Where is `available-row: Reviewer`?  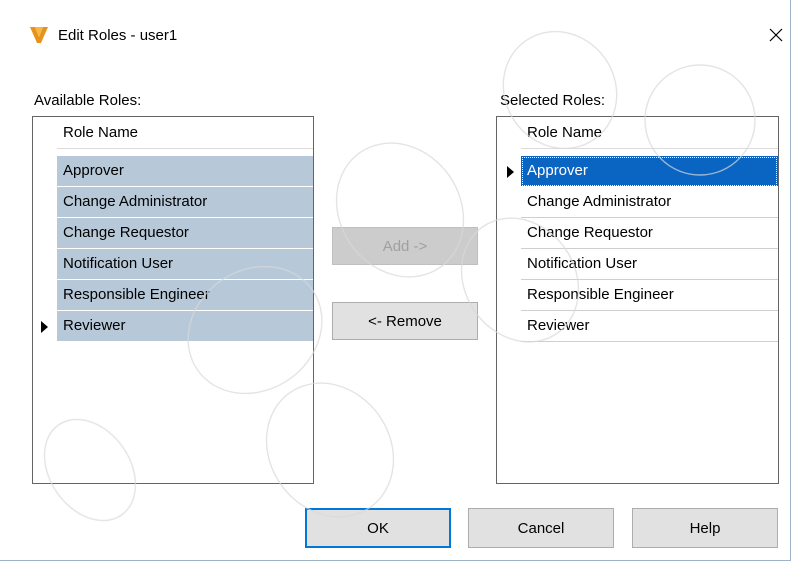 available-row: Reviewer is located at coordinates (185, 326).